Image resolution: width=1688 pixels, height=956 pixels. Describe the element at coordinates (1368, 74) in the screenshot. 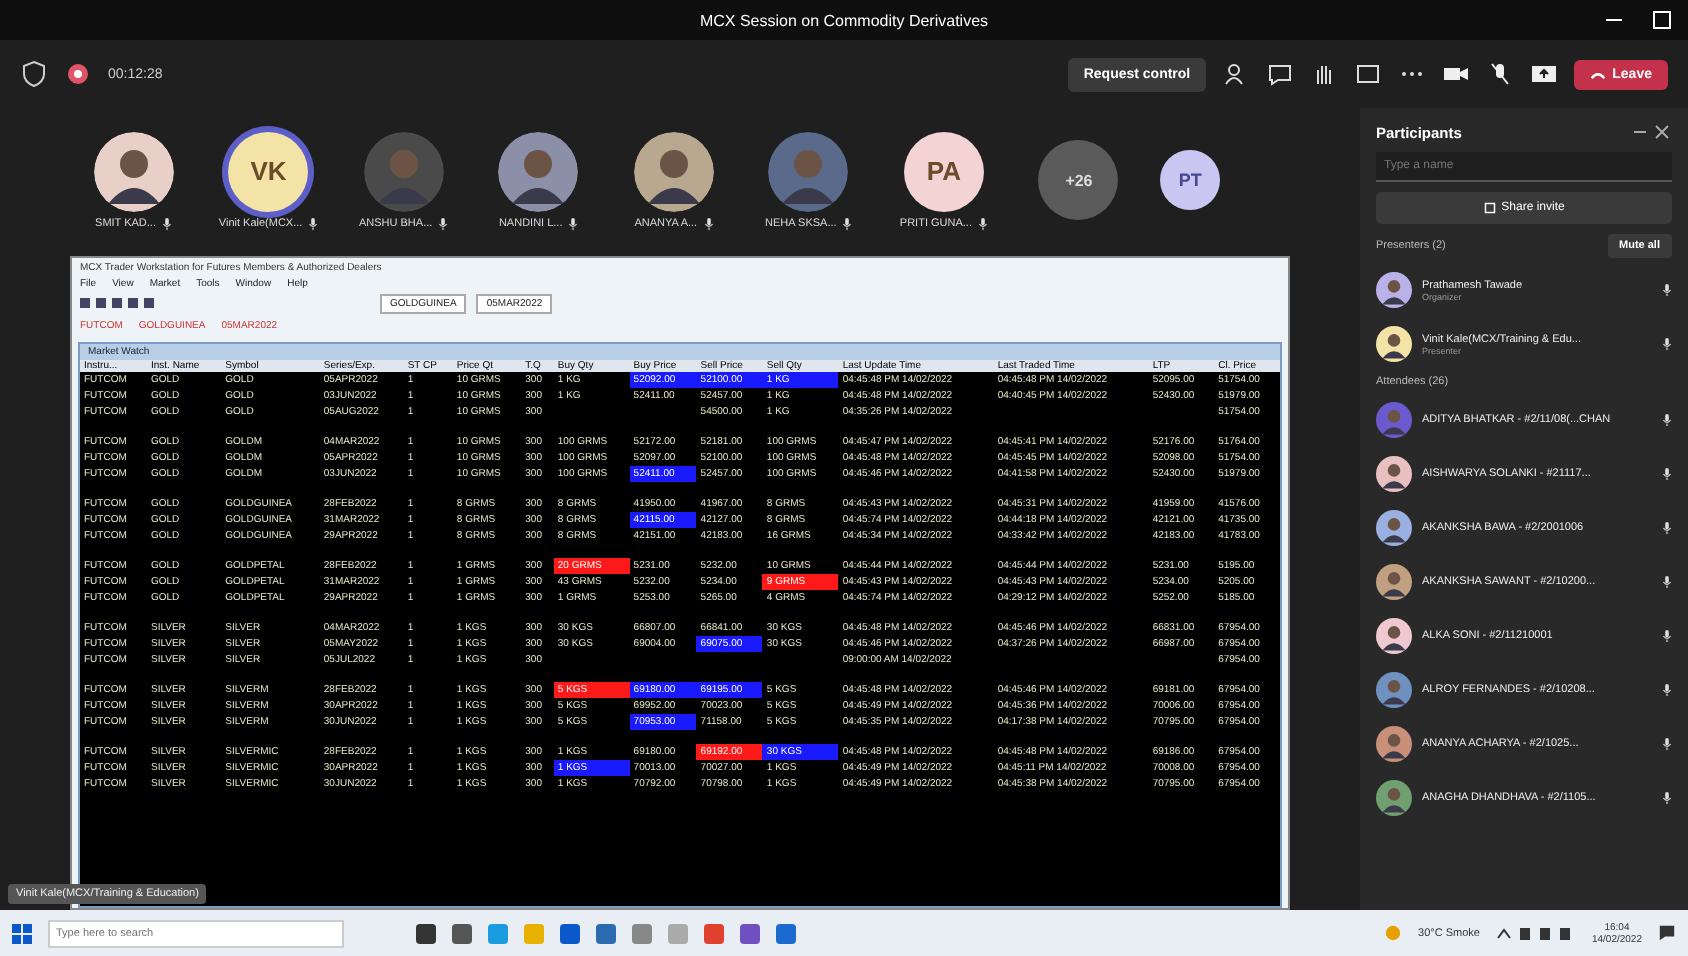

I see `rooms-icon` at that location.